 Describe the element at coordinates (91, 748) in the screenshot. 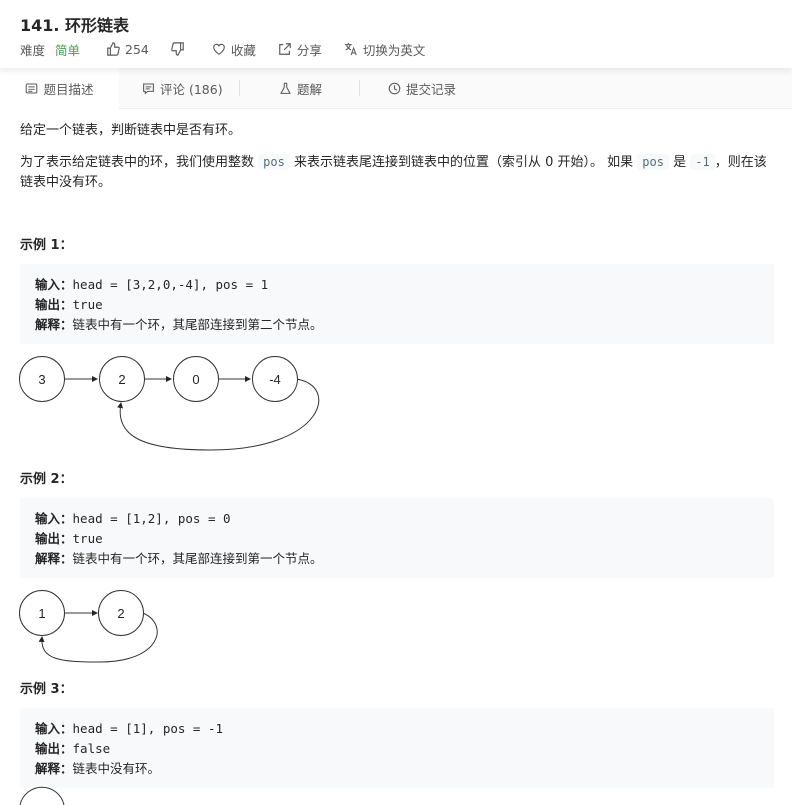

I see `output-value: false` at that location.